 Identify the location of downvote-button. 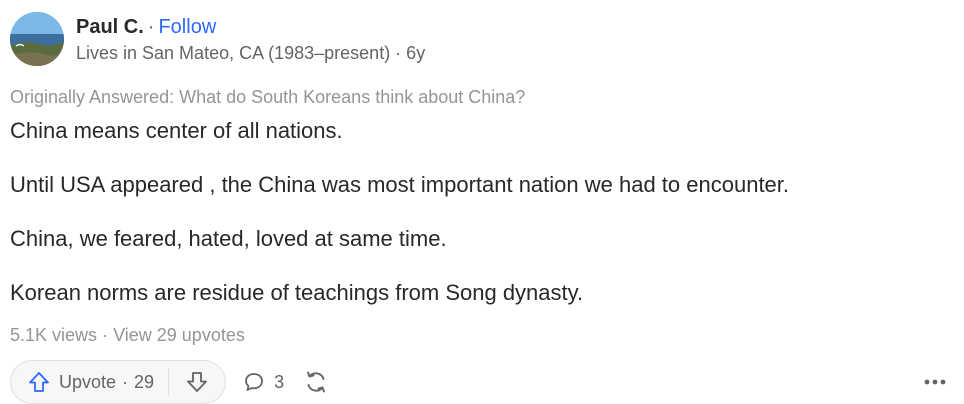
(197, 382).